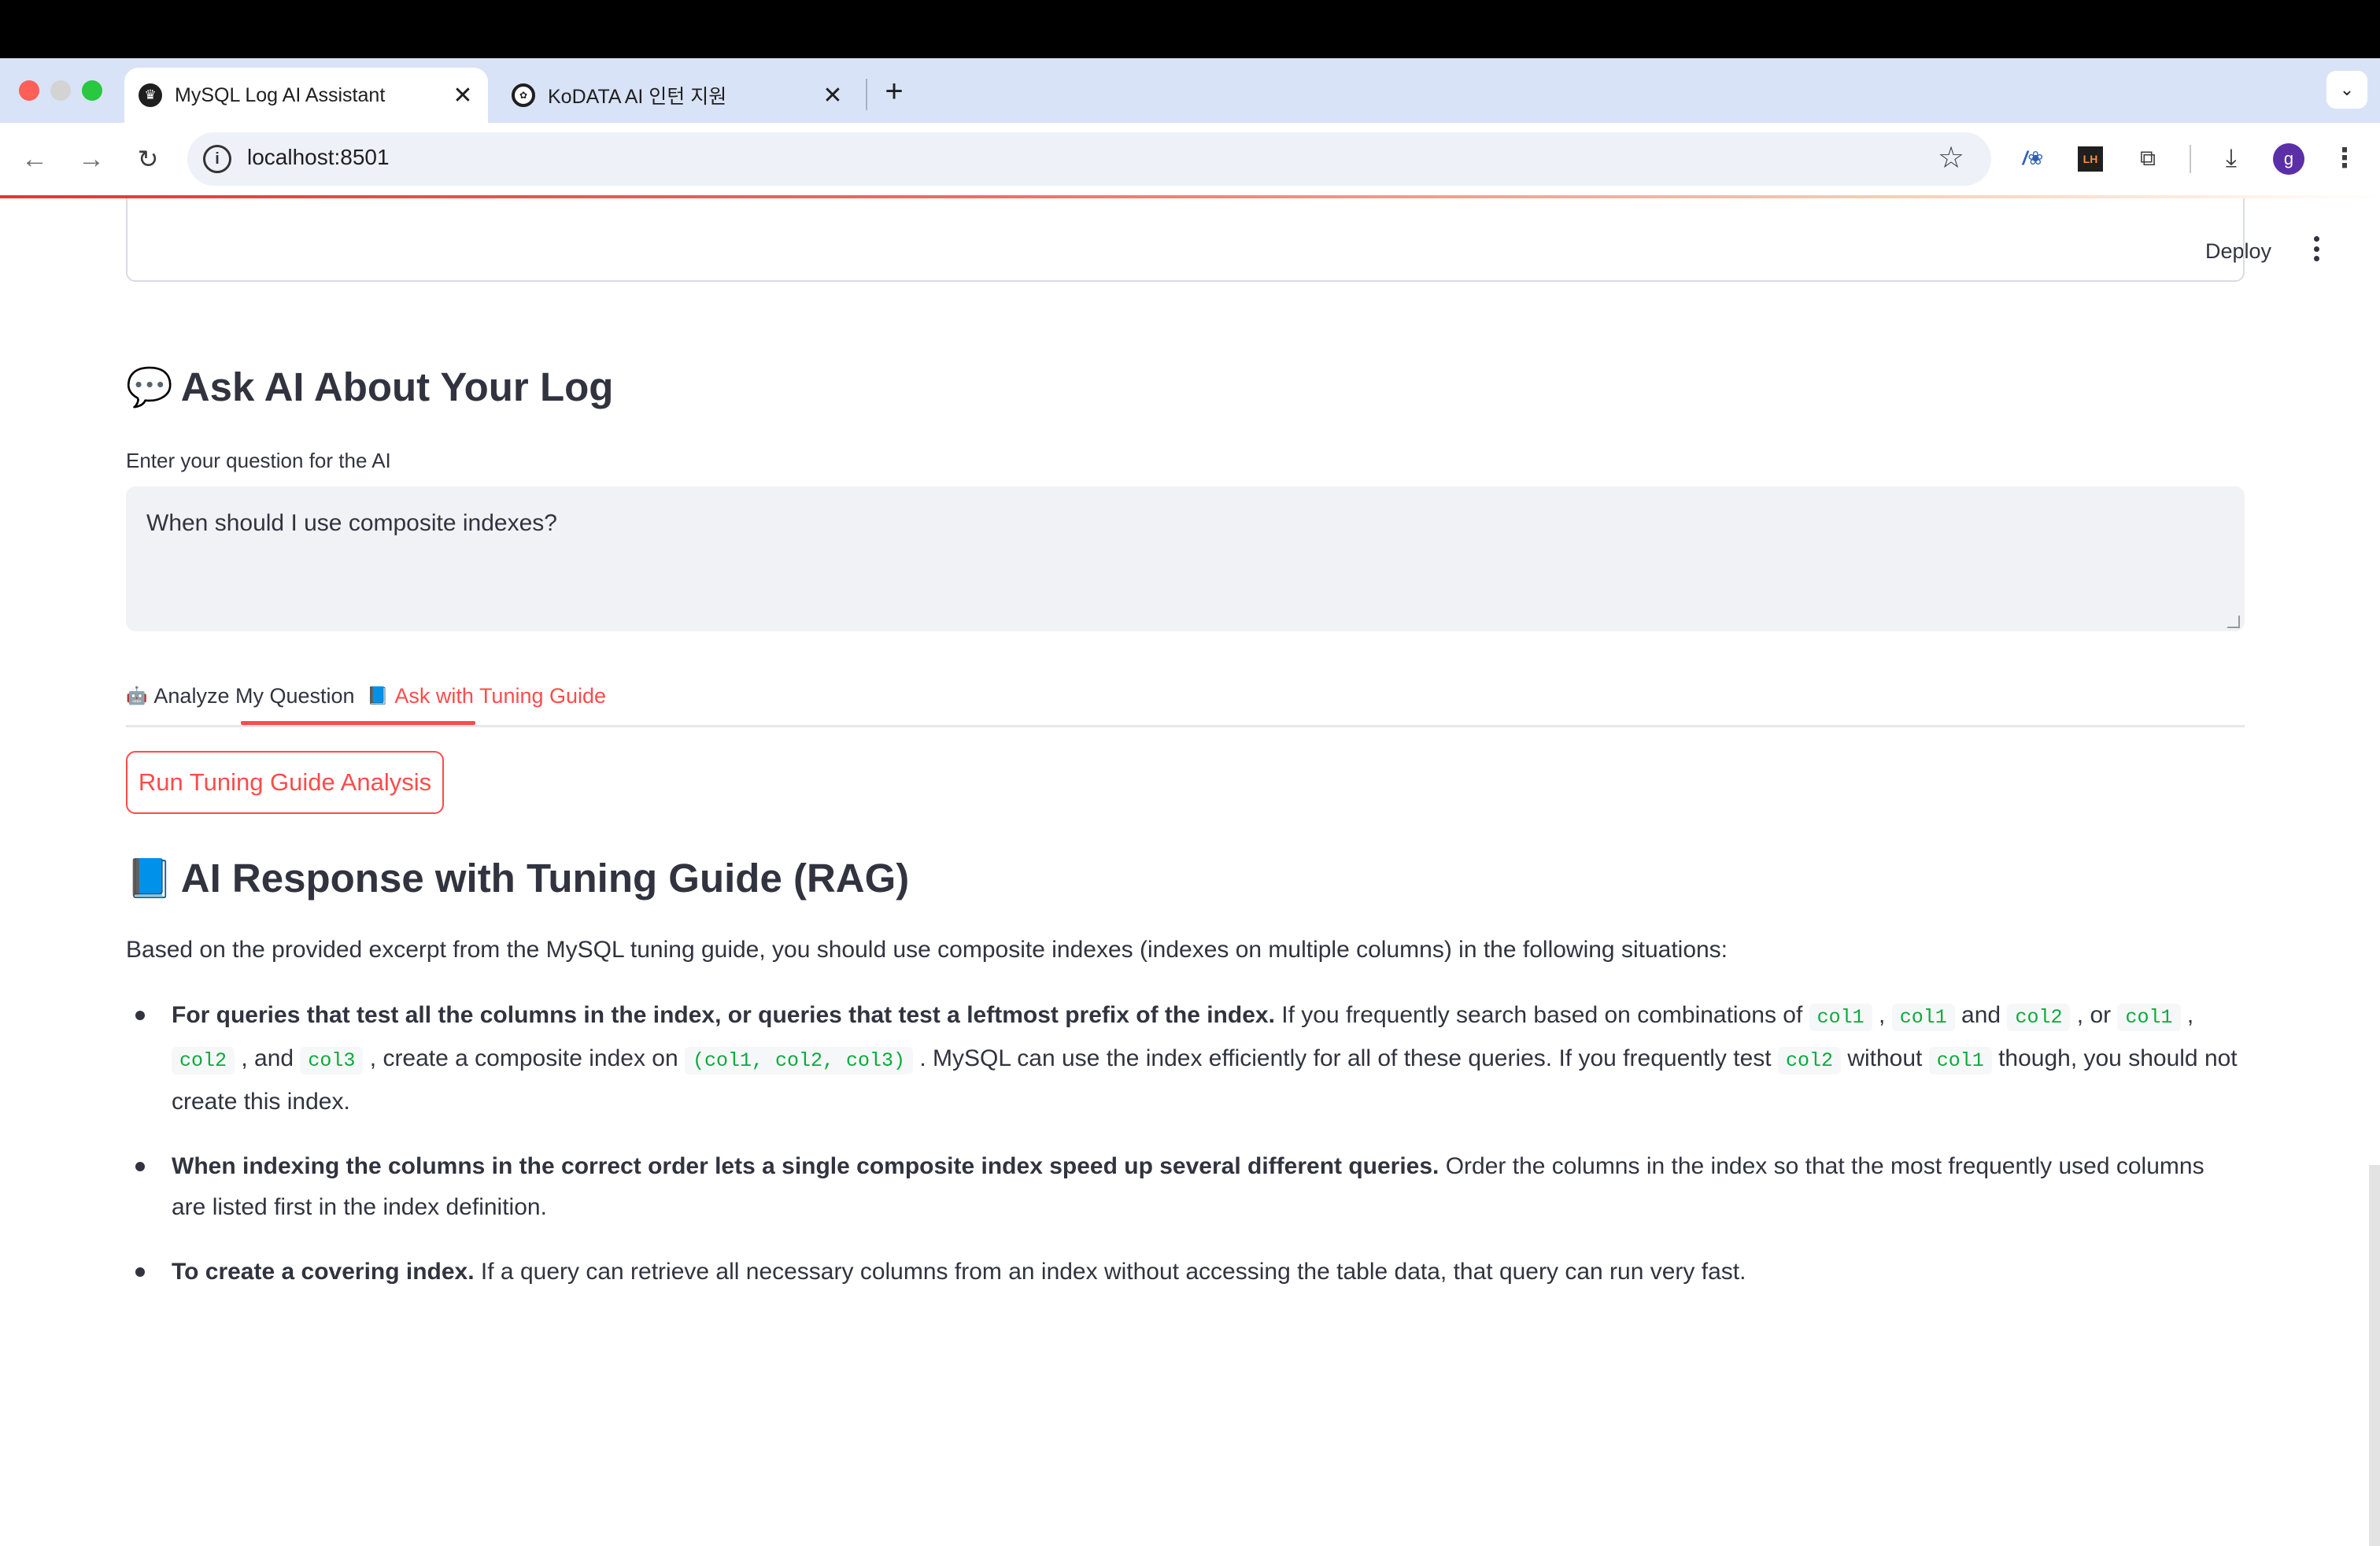 The image size is (2380, 1546). Describe the element at coordinates (1185, 558) in the screenshot. I see `question-textarea: When should I use composite indexes?` at that location.